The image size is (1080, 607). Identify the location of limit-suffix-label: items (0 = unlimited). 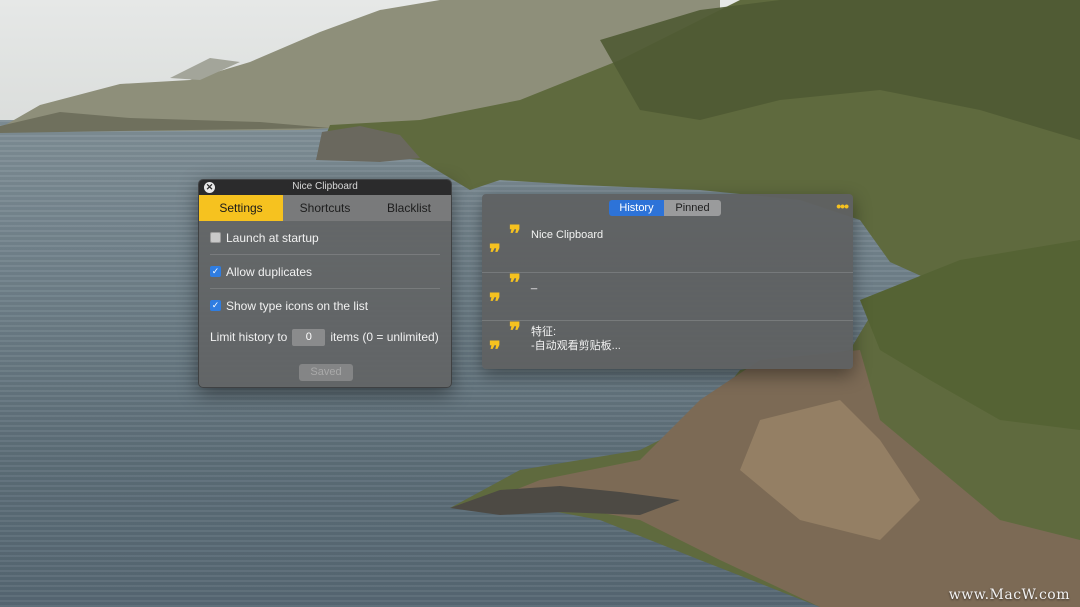
(384, 337).